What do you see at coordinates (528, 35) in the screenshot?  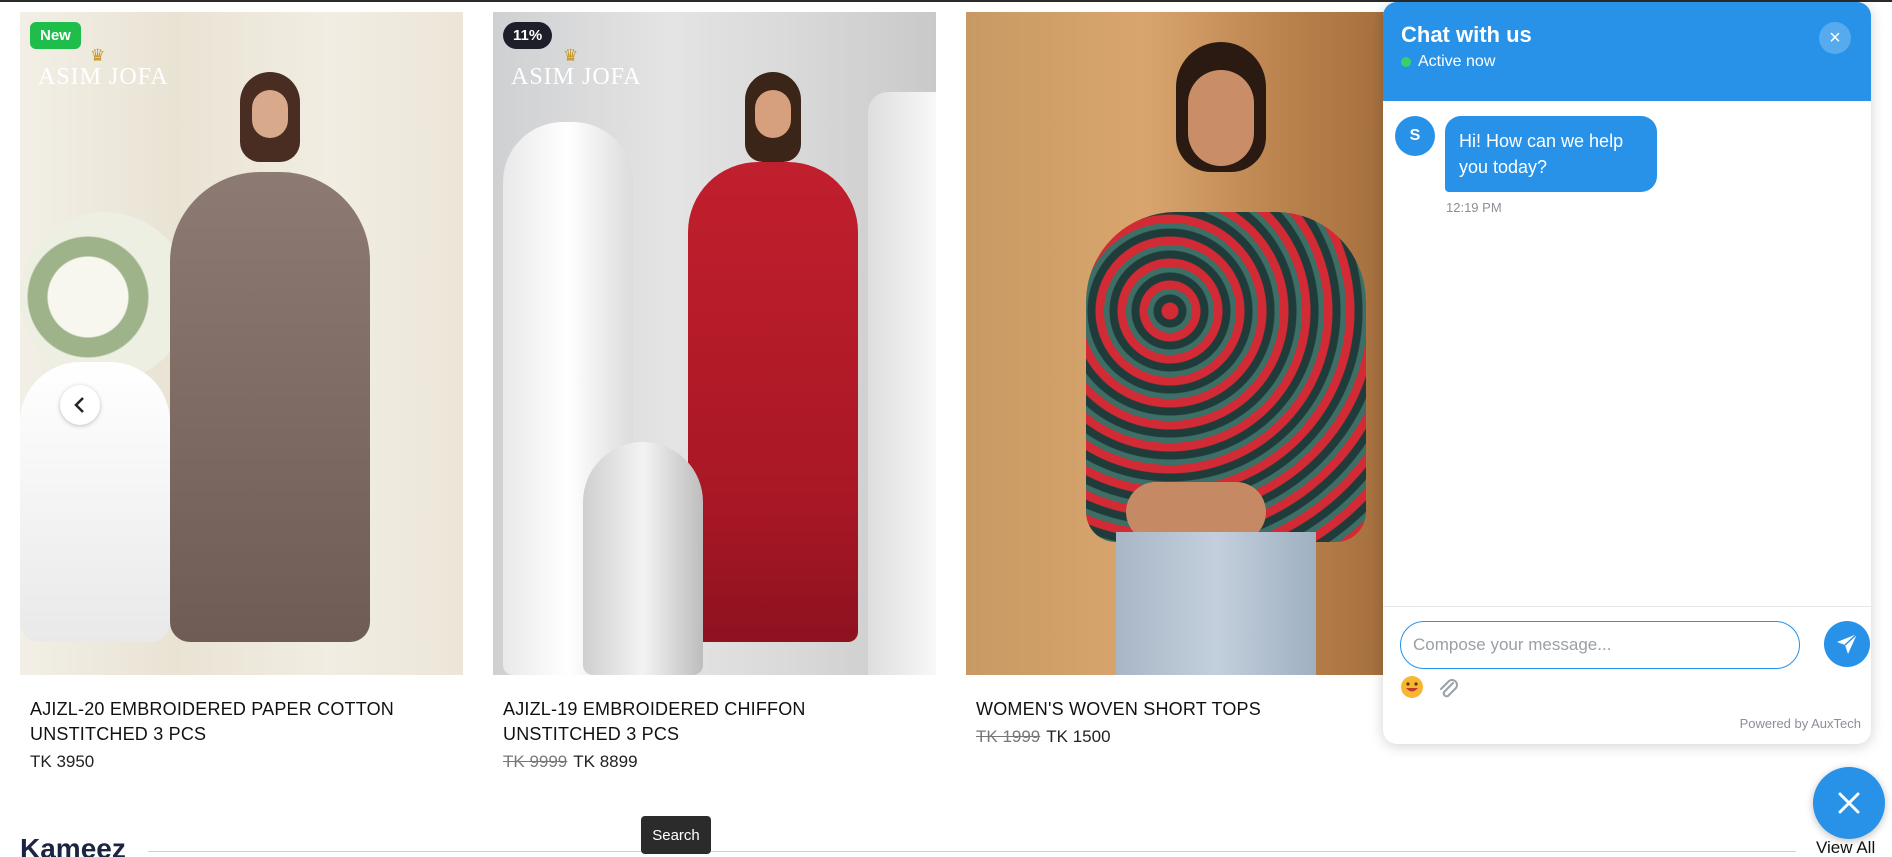 I see `discount-badge: 11%` at bounding box center [528, 35].